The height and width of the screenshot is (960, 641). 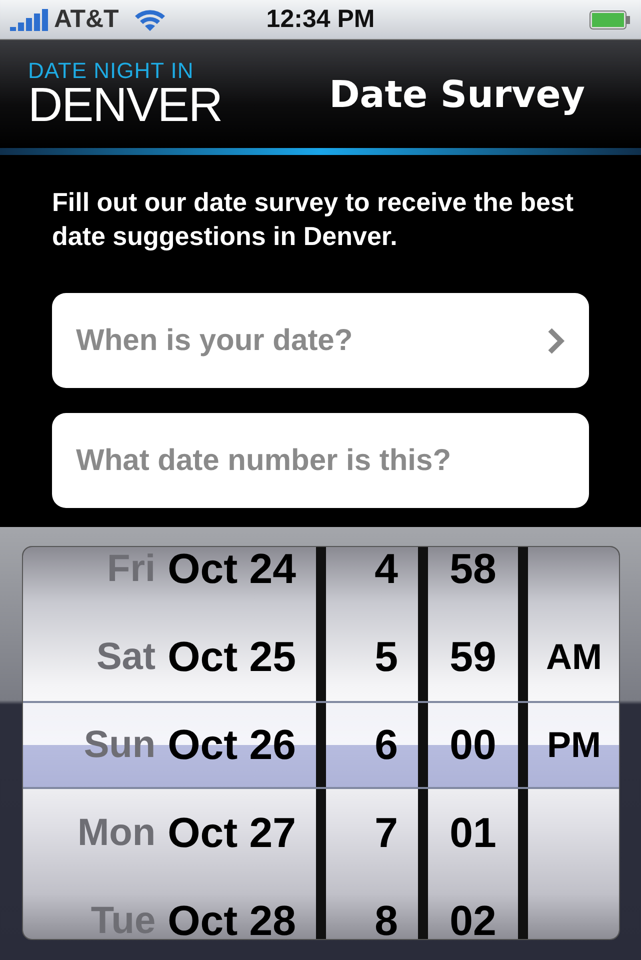 I want to click on picker-row: Fri Oct 24 4 58, so click(x=321, y=580).